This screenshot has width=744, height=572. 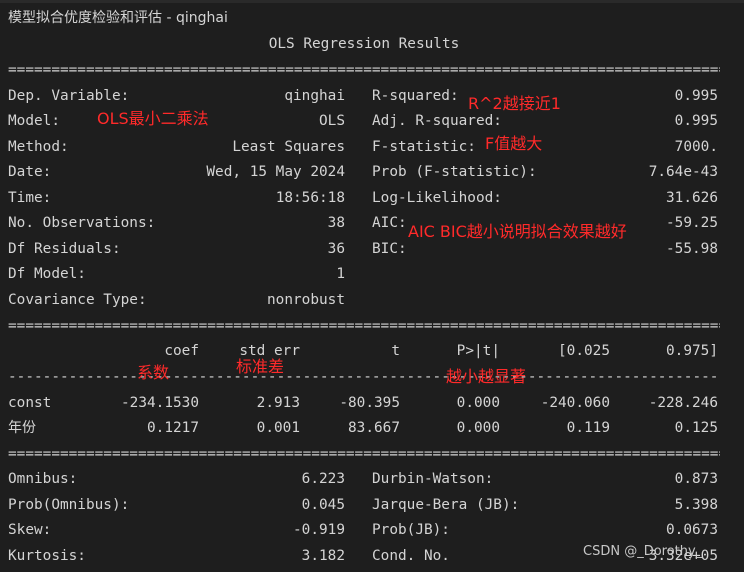 I want to click on summary-label: BIC:, so click(x=389, y=249).